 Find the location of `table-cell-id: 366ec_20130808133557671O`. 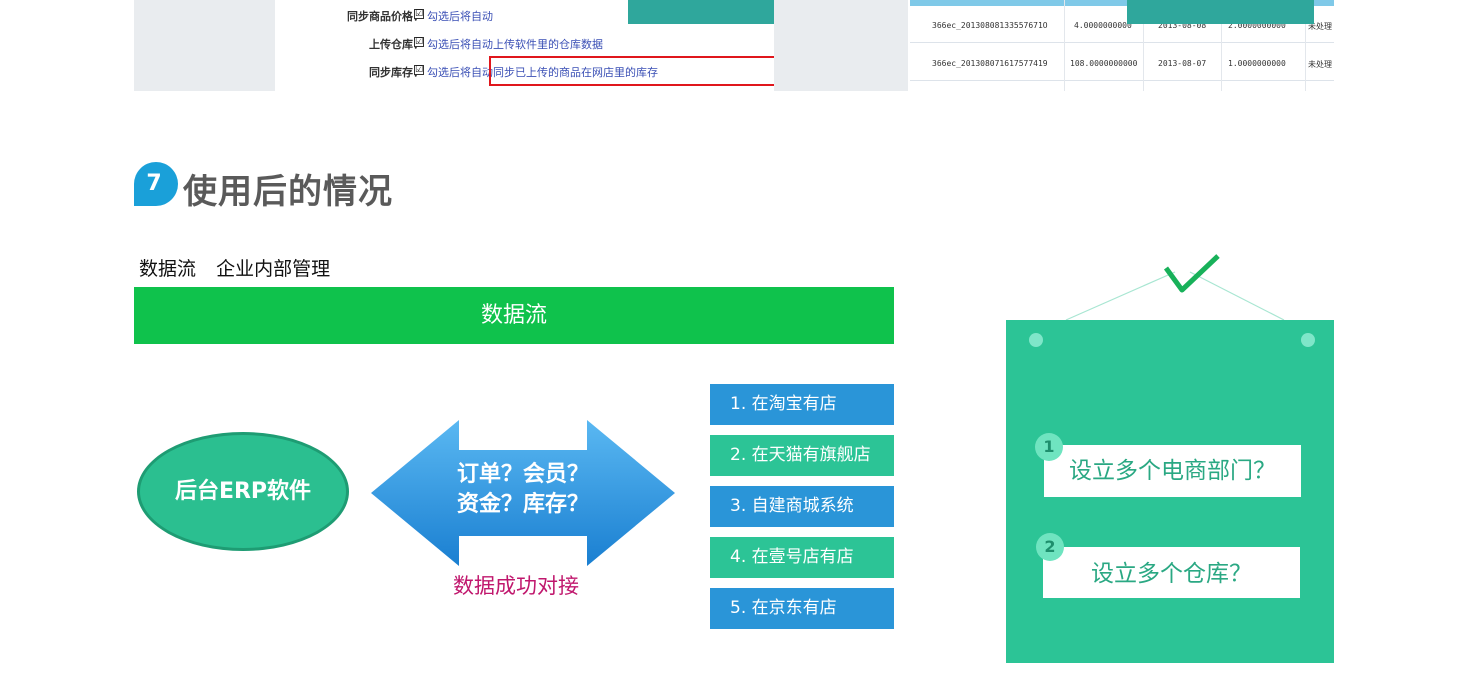

table-cell-id: 366ec_20130808133557671O is located at coordinates (990, 25).